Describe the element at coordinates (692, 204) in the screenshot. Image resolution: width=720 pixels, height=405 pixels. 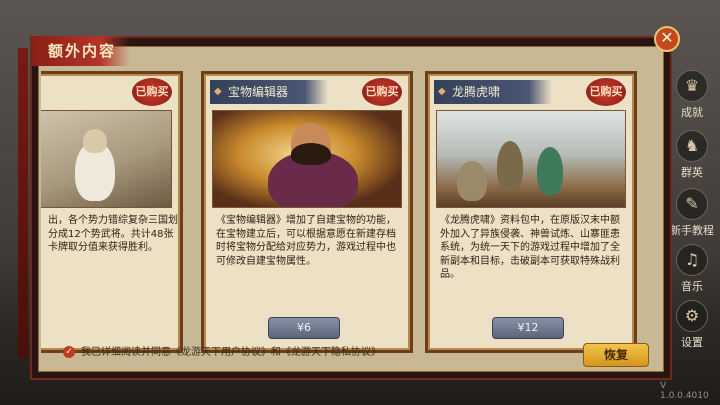
I see `tutorial-icon: ✎` at that location.